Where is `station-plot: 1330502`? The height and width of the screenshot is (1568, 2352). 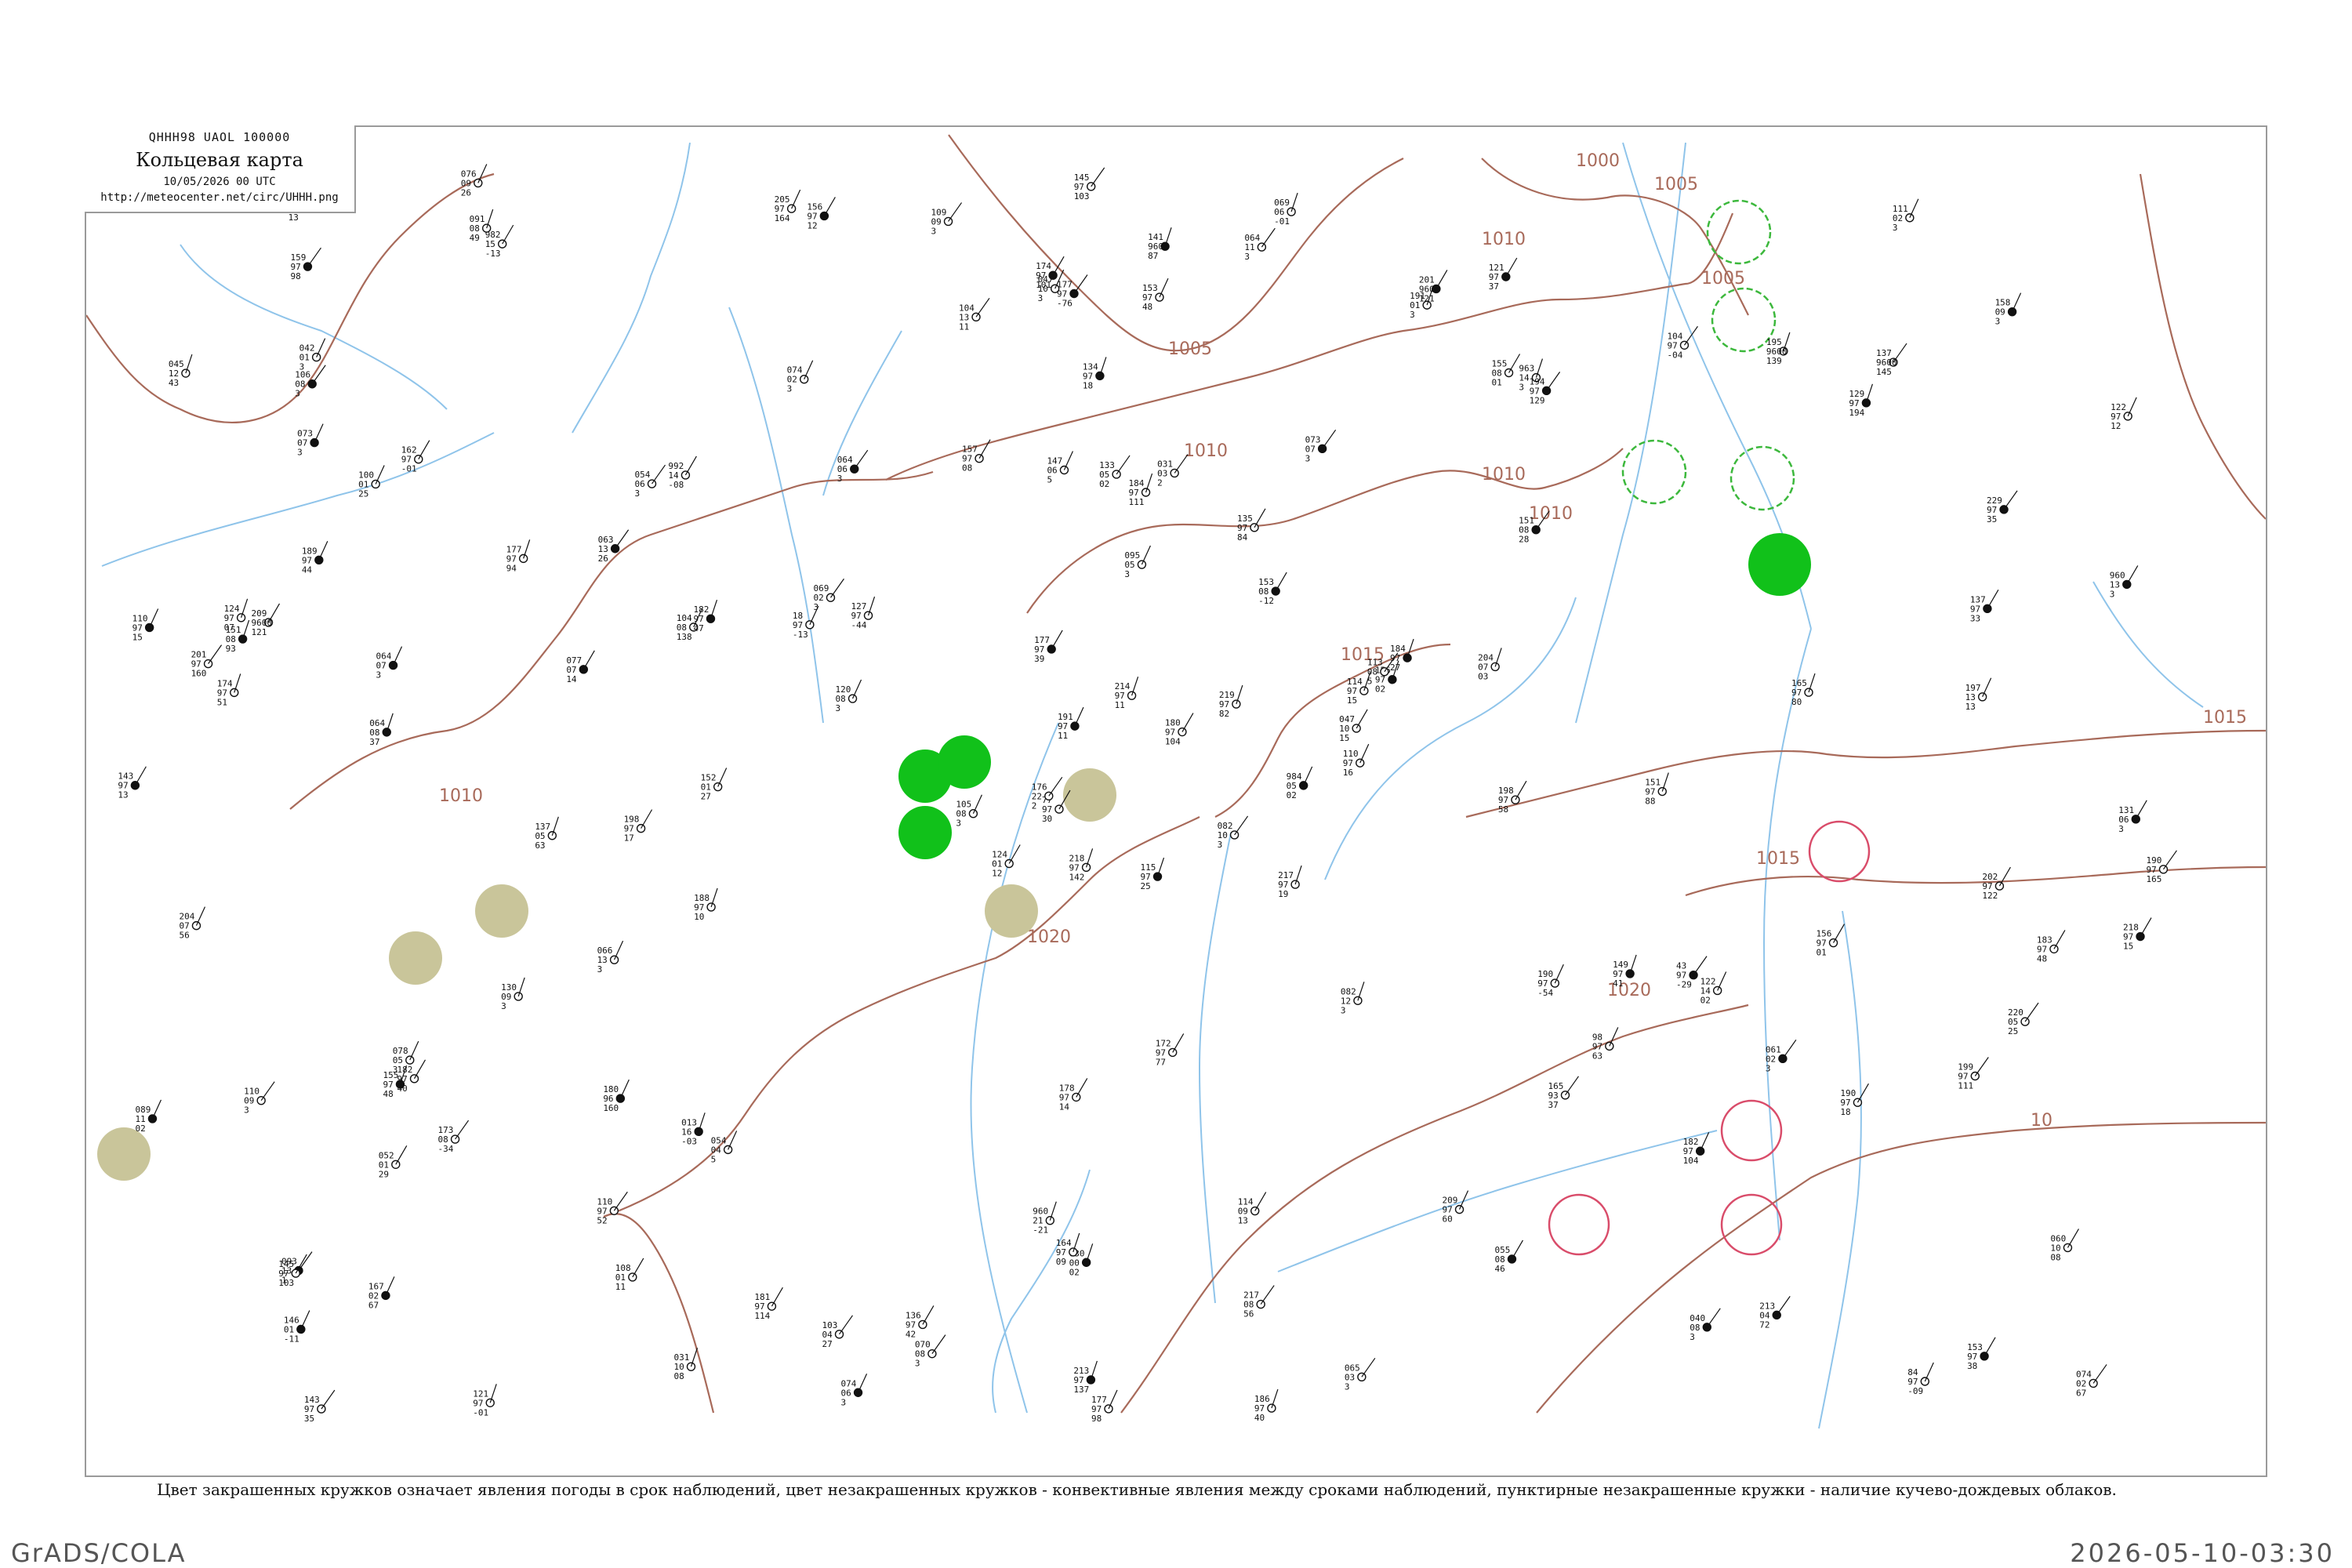
station-plot: 1330502 is located at coordinates (1115, 472).